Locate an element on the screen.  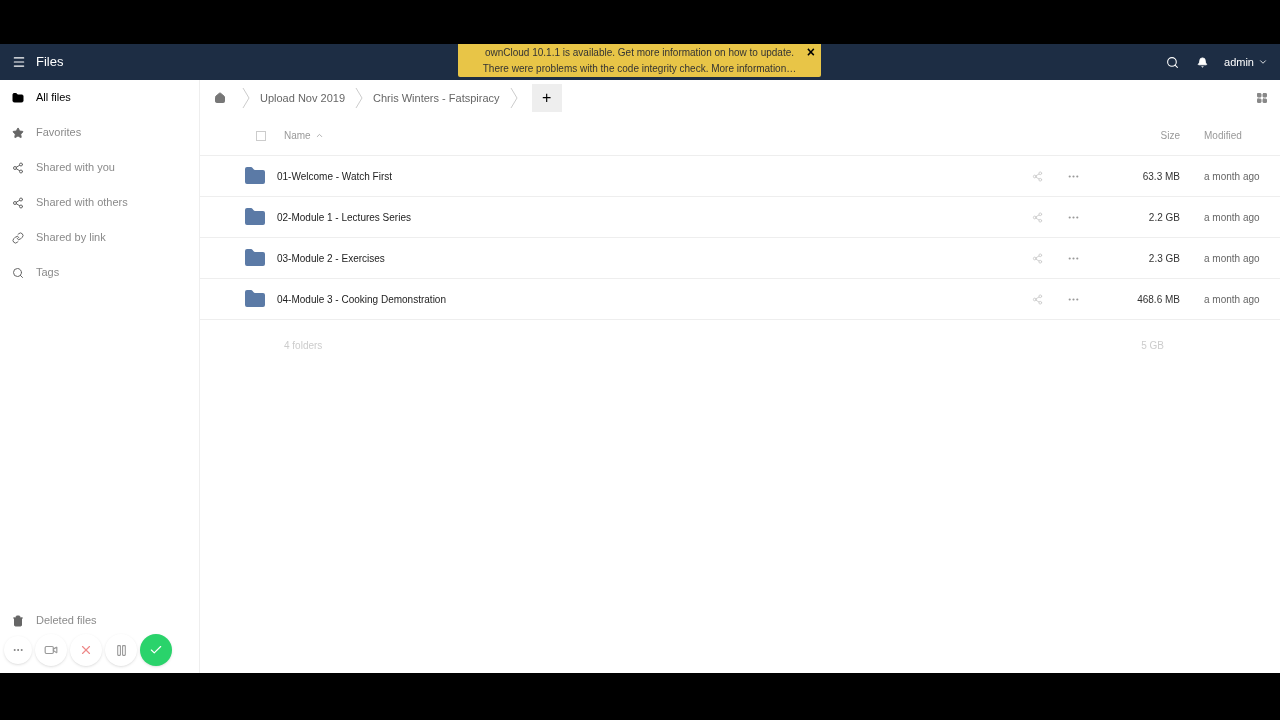
file-size: 63.3 MB is located at coordinates (1160, 176).